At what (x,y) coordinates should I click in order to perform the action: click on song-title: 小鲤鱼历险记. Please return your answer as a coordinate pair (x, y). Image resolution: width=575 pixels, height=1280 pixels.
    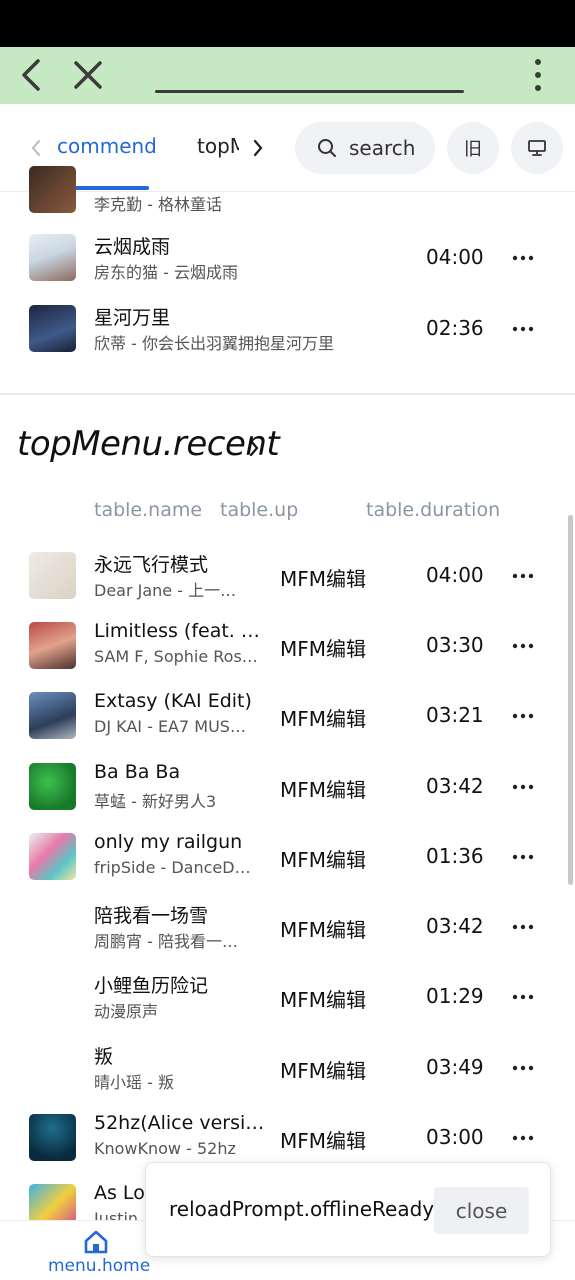
    Looking at the image, I should click on (151, 986).